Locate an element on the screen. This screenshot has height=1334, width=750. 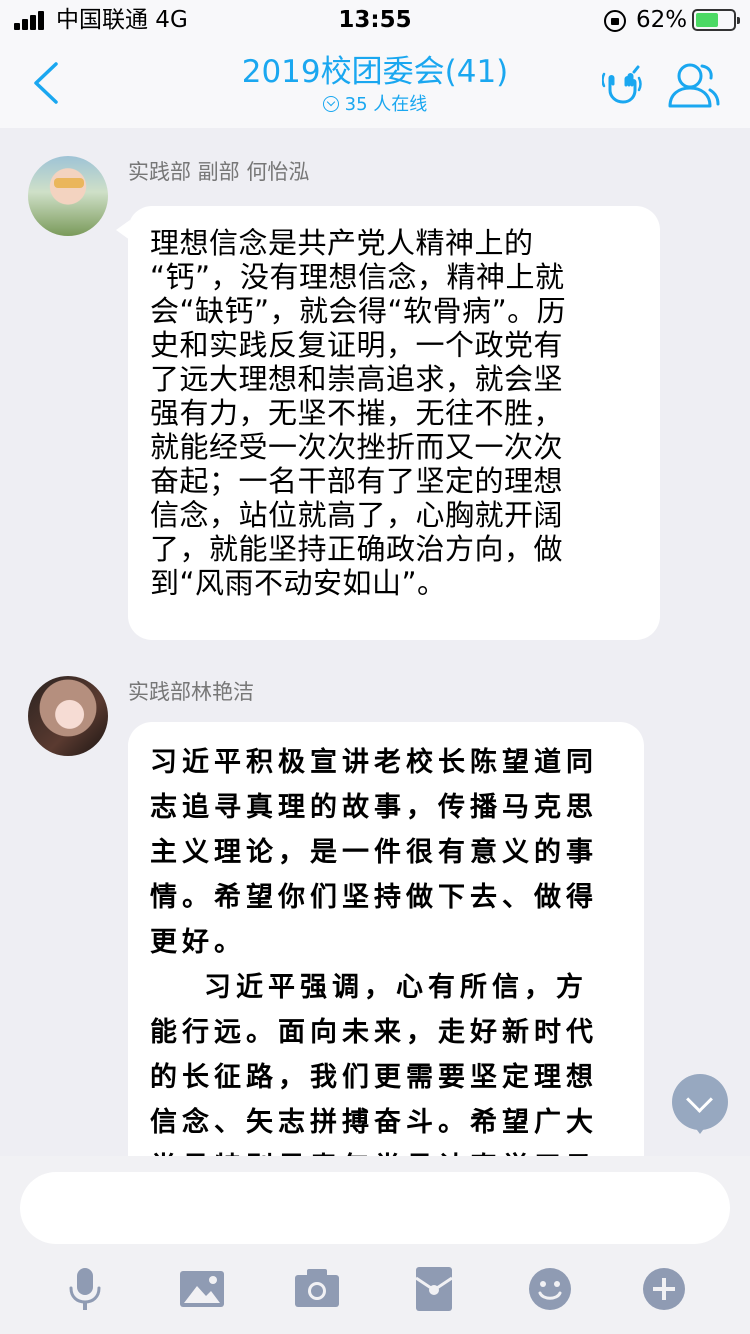
message-line: 习近平强调，心有所信，方 is located at coordinates (396, 987).